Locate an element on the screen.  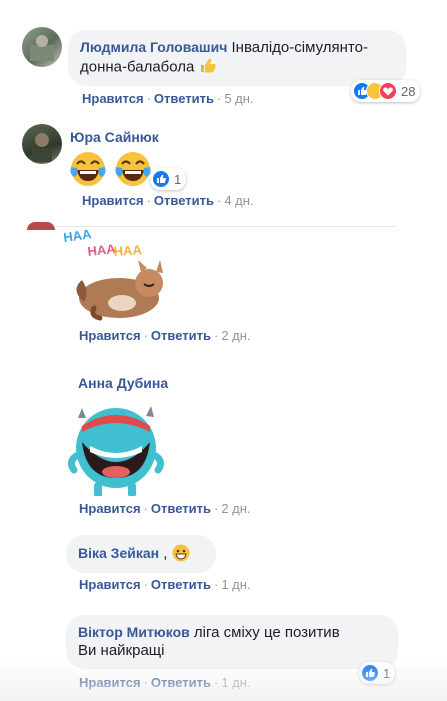
comment-bubble: Віка Зейкан , is located at coordinates (141, 554).